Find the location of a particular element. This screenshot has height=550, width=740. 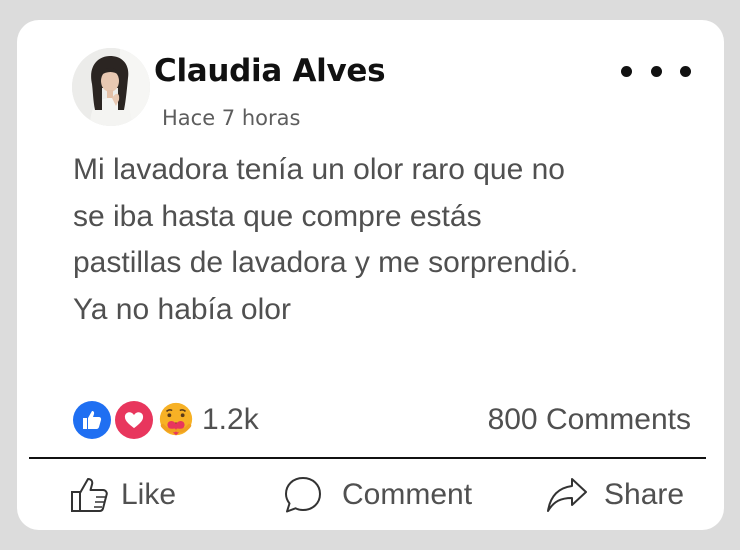

more-options-button is located at coordinates (656, 71).